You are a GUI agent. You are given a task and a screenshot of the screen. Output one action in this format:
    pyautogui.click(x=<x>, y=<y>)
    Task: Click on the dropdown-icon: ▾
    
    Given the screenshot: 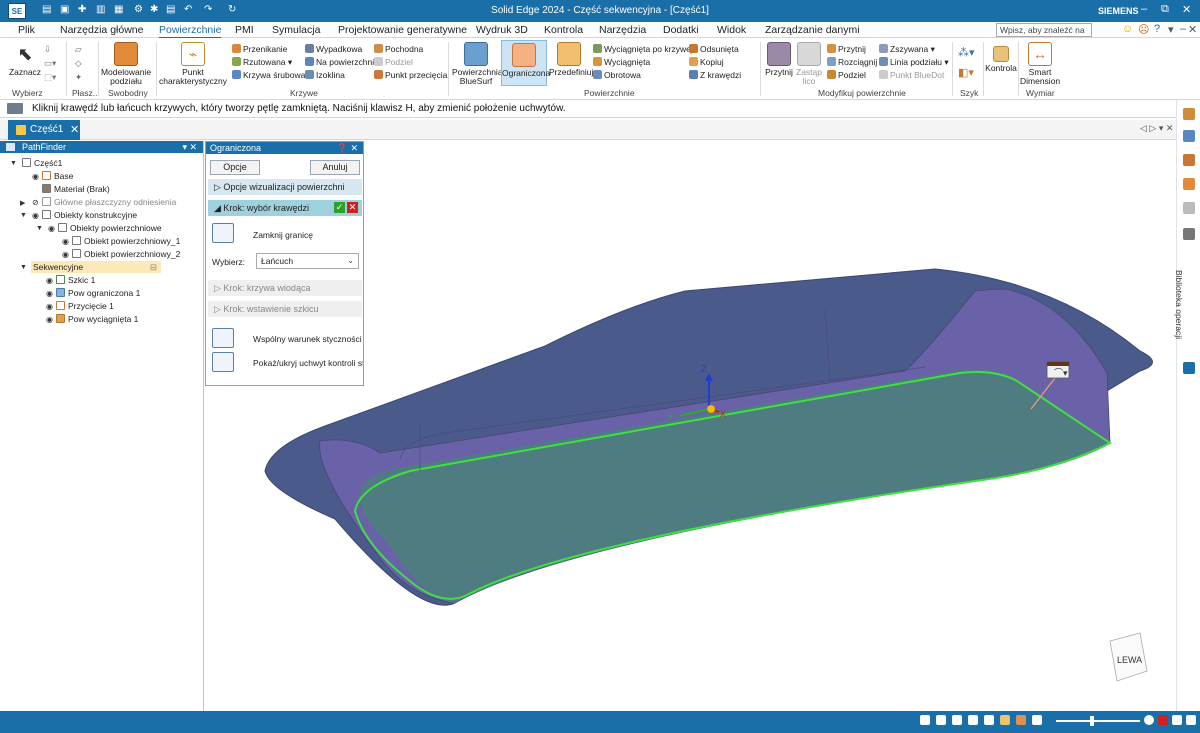 What is the action you would take?
    pyautogui.click(x=1171, y=29)
    